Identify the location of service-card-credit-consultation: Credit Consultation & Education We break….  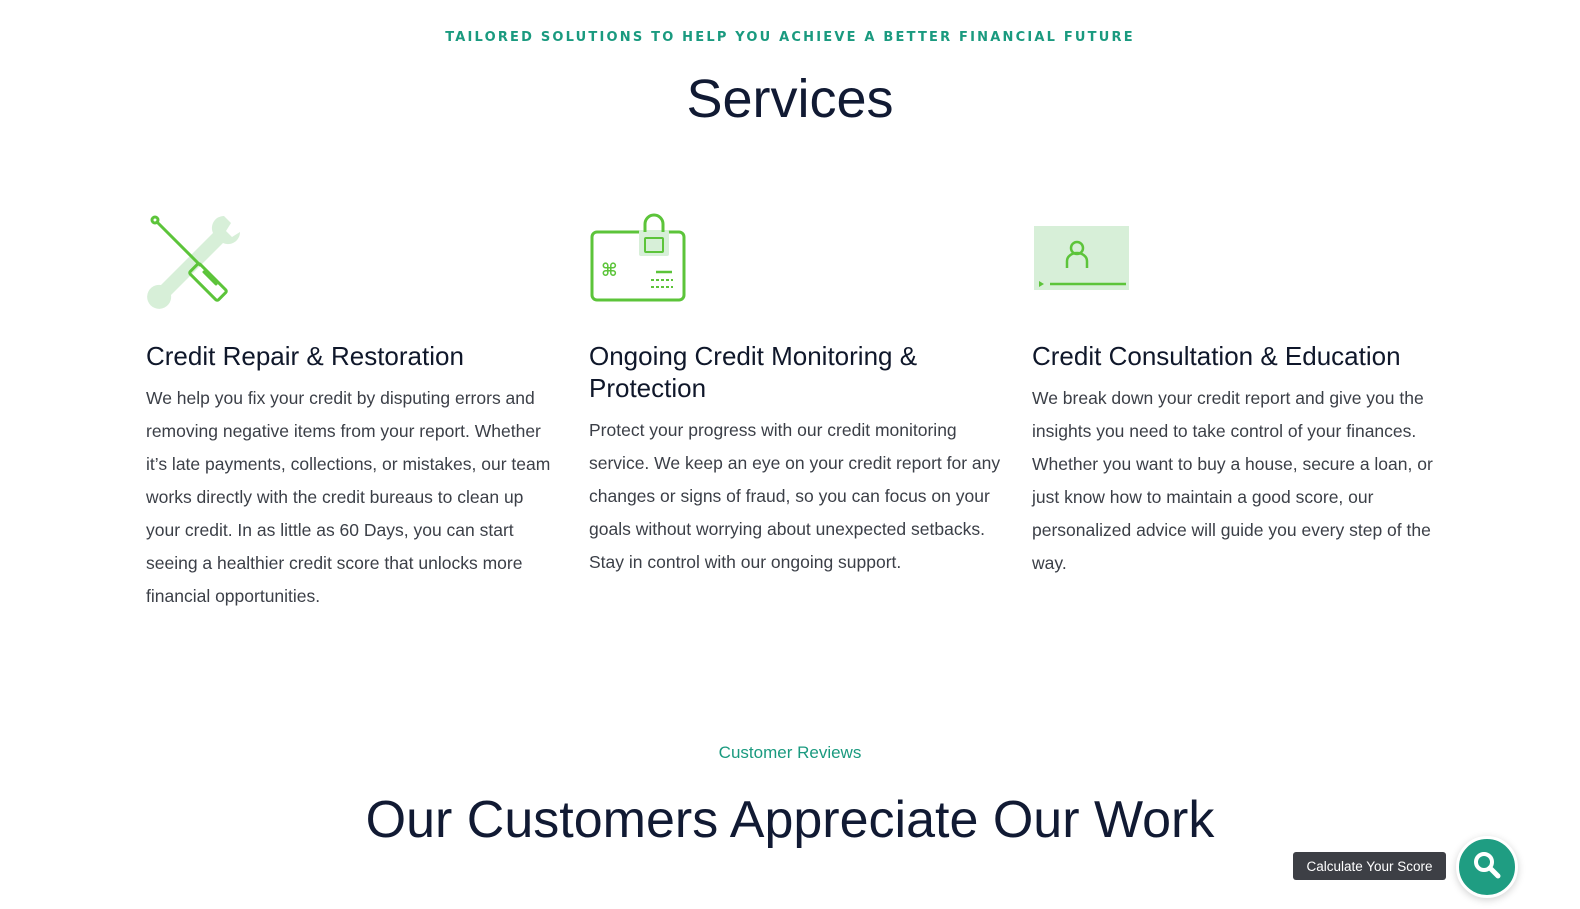
(1239, 395).